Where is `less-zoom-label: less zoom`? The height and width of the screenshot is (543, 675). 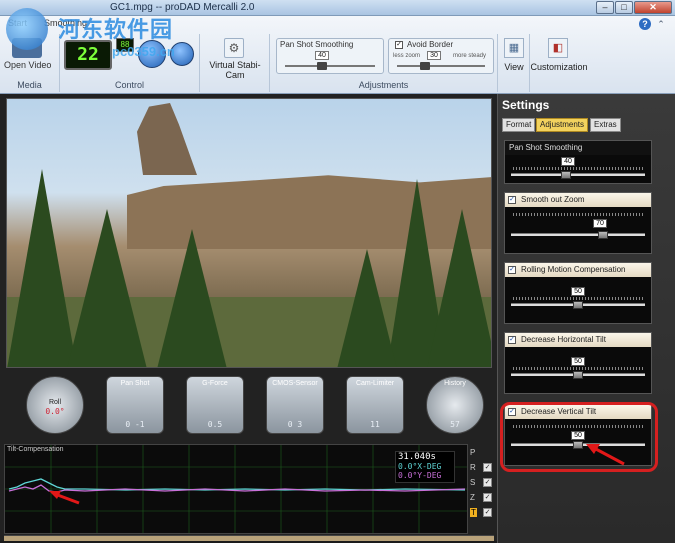
less-zoom-label: less zoom is located at coordinates (407, 56).